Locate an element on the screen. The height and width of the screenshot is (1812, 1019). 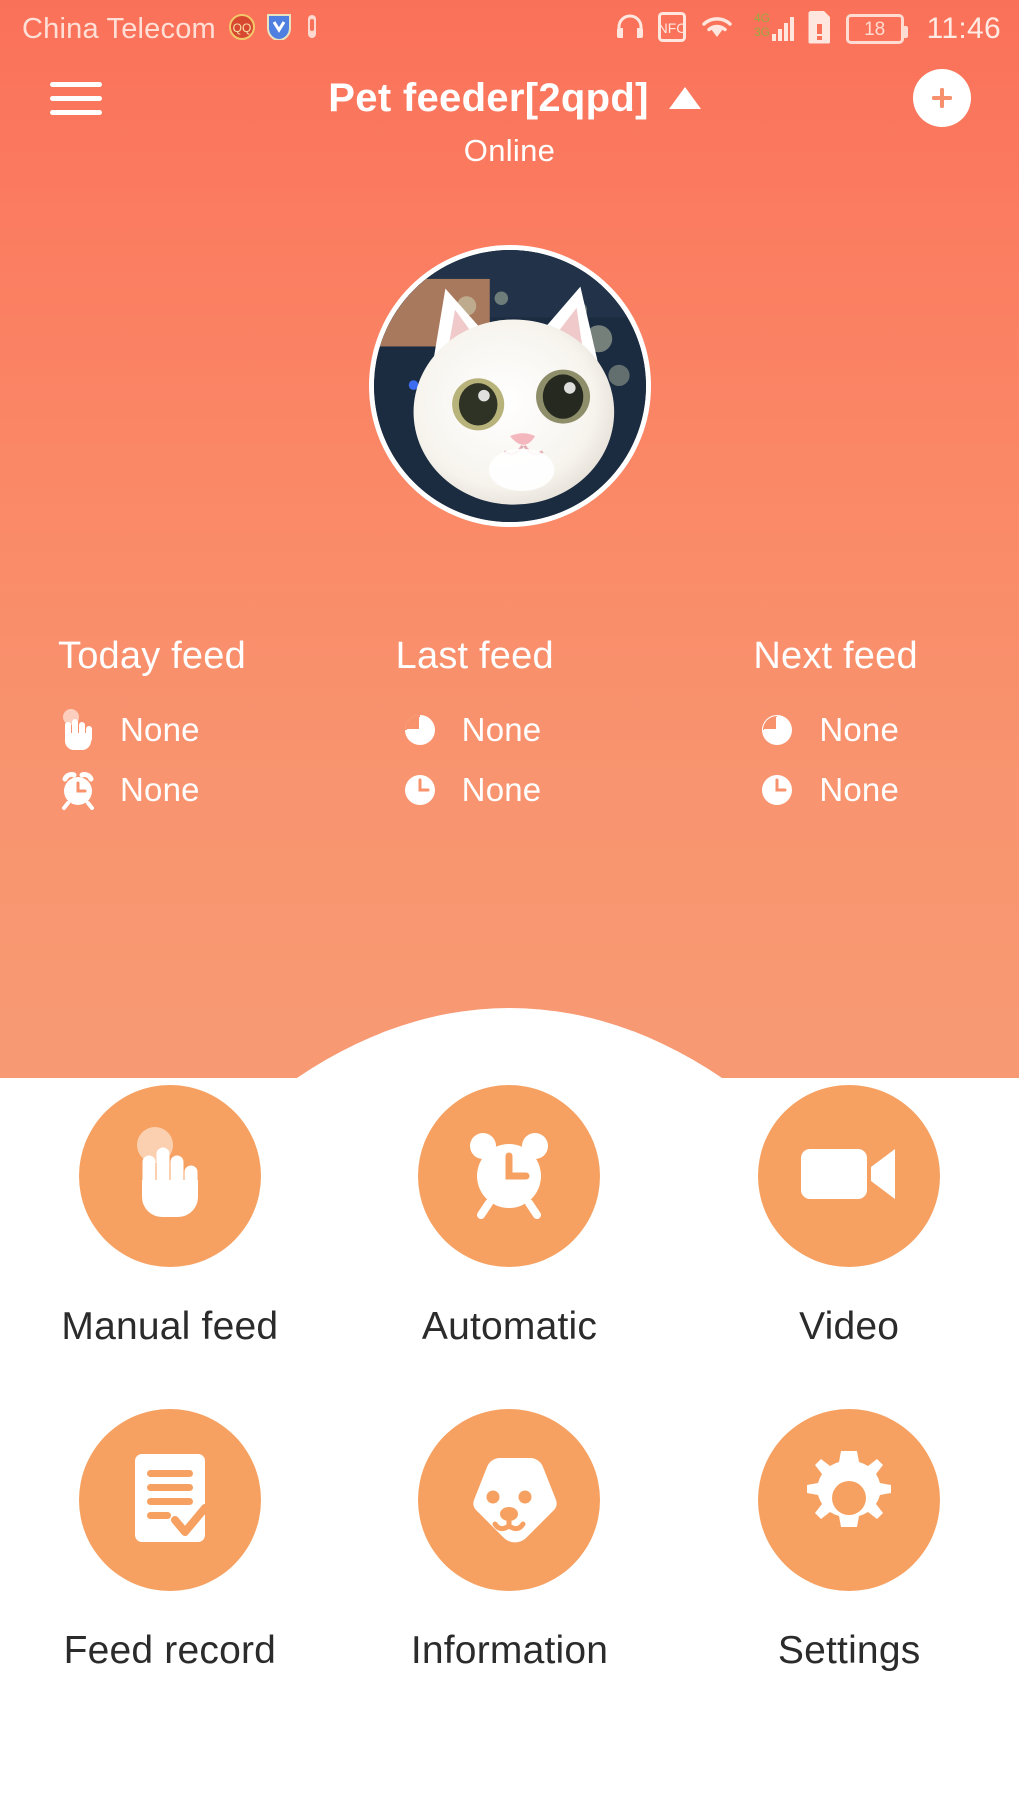
battery-level-label: 18 is located at coordinates (875, 29).